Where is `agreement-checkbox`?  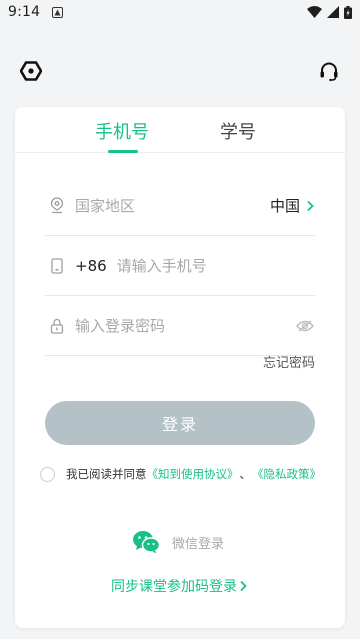 agreement-checkbox is located at coordinates (47, 474).